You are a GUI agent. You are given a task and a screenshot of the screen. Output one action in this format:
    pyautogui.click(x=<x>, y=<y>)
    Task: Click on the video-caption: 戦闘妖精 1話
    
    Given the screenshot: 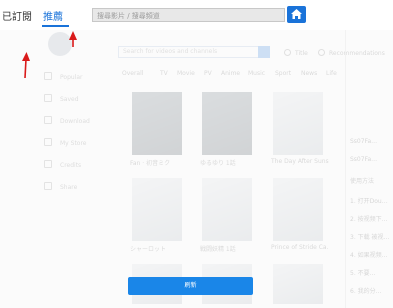 What is the action you would take?
    pyautogui.click(x=218, y=249)
    